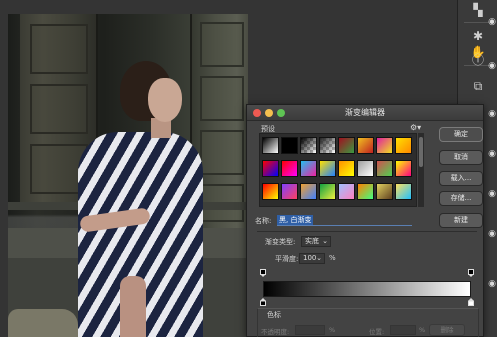 This screenshot has height=337, width=497. What do you see at coordinates (165, 100) in the screenshot?
I see `photo-face` at bounding box center [165, 100].